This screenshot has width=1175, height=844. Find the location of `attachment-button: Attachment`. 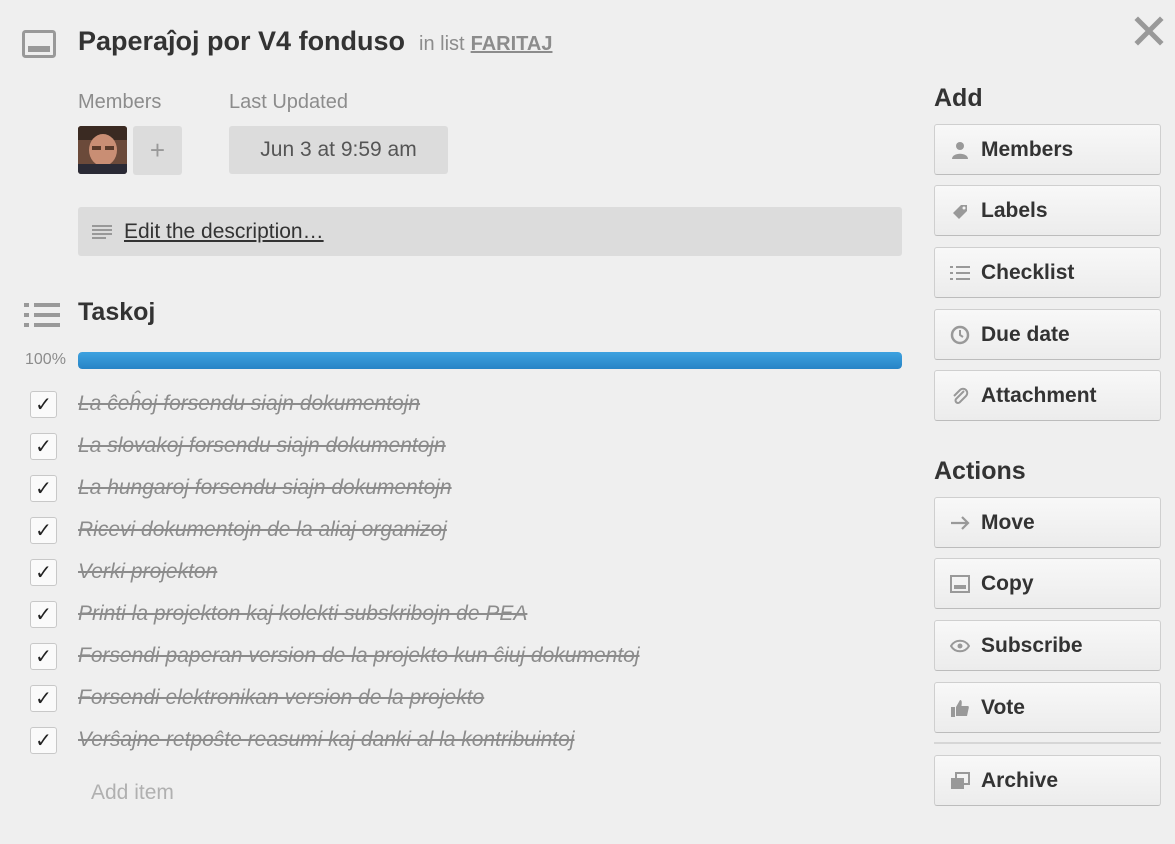

attachment-button: Attachment is located at coordinates (1047, 395).